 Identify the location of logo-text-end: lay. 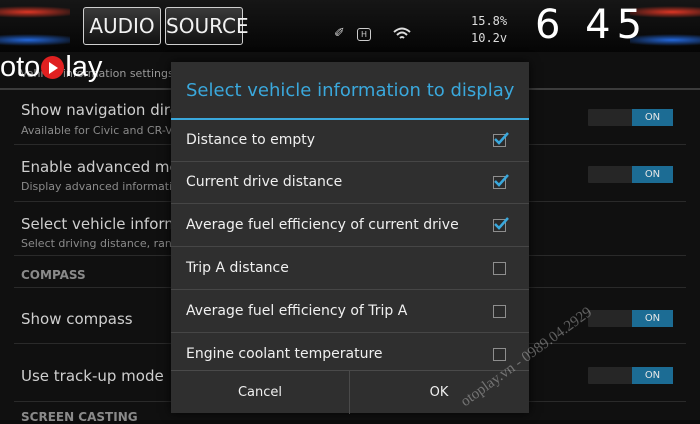
(84, 67).